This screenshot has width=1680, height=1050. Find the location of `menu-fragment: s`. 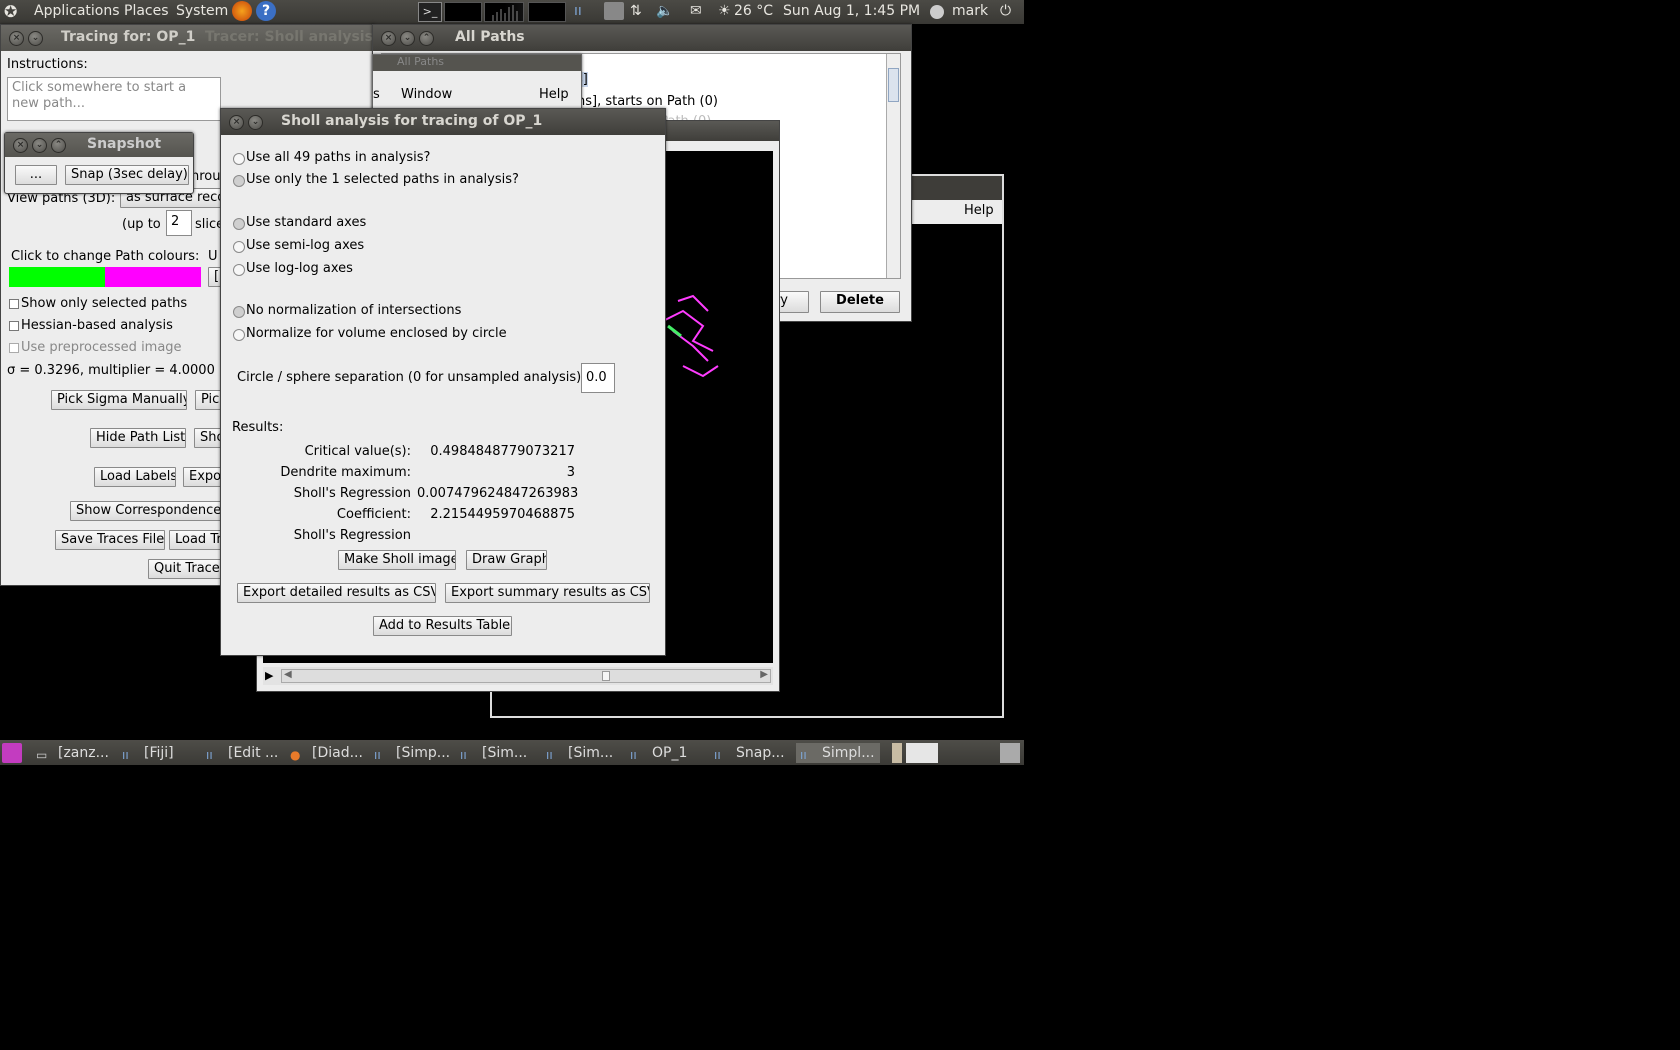

menu-fragment: s is located at coordinates (376, 94).